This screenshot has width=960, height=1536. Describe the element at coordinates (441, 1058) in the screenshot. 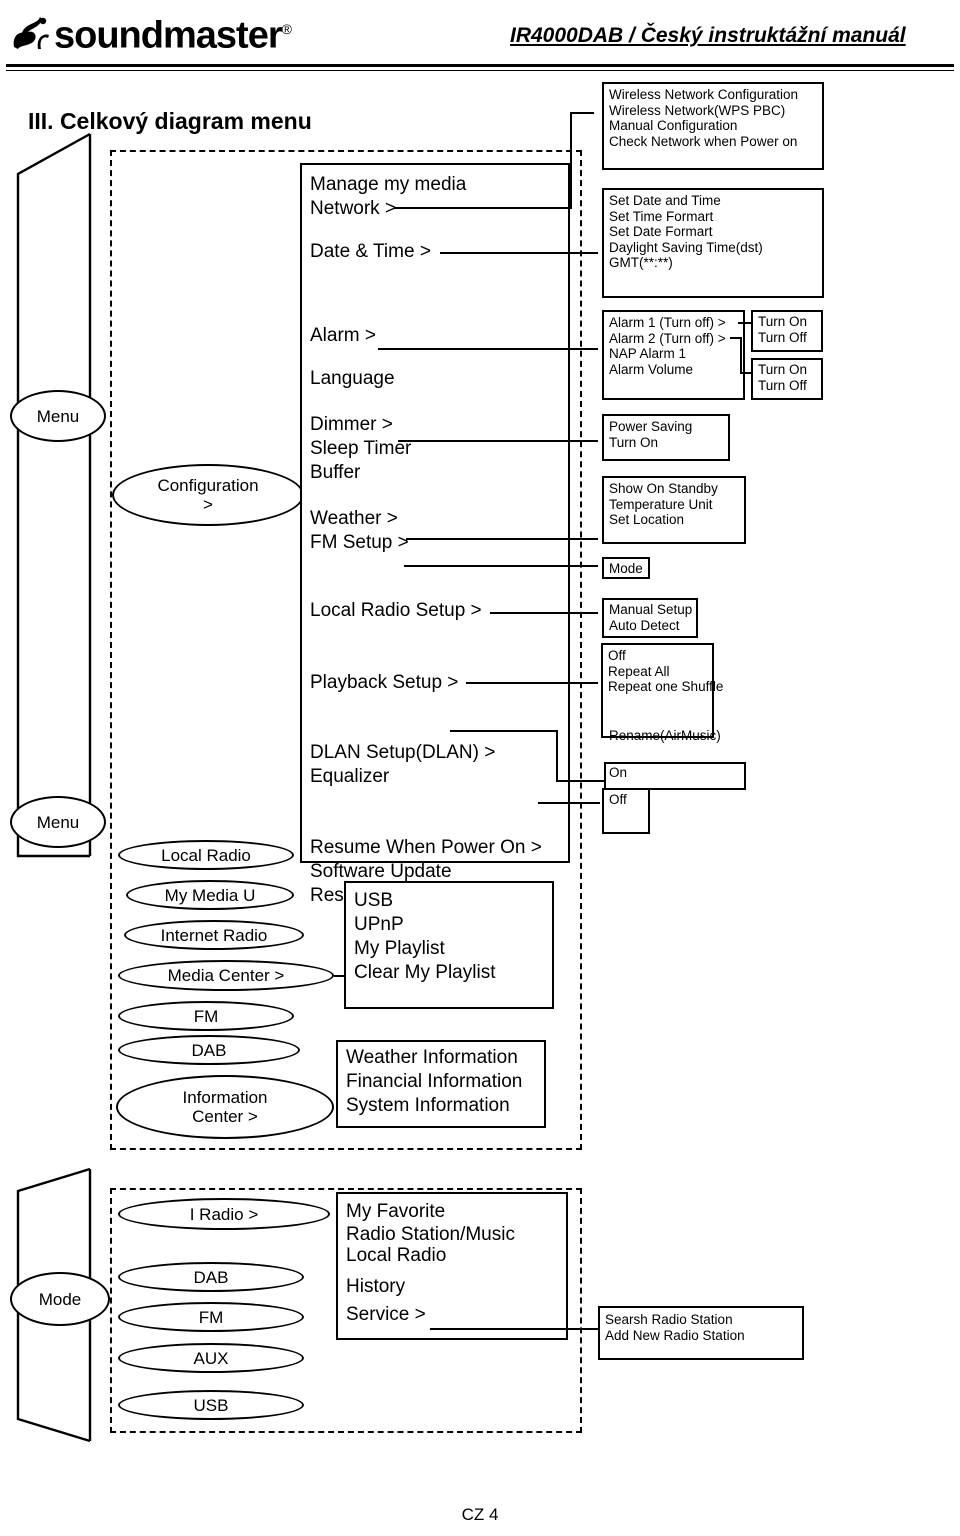

I see `information-center-item: Weather Information` at that location.